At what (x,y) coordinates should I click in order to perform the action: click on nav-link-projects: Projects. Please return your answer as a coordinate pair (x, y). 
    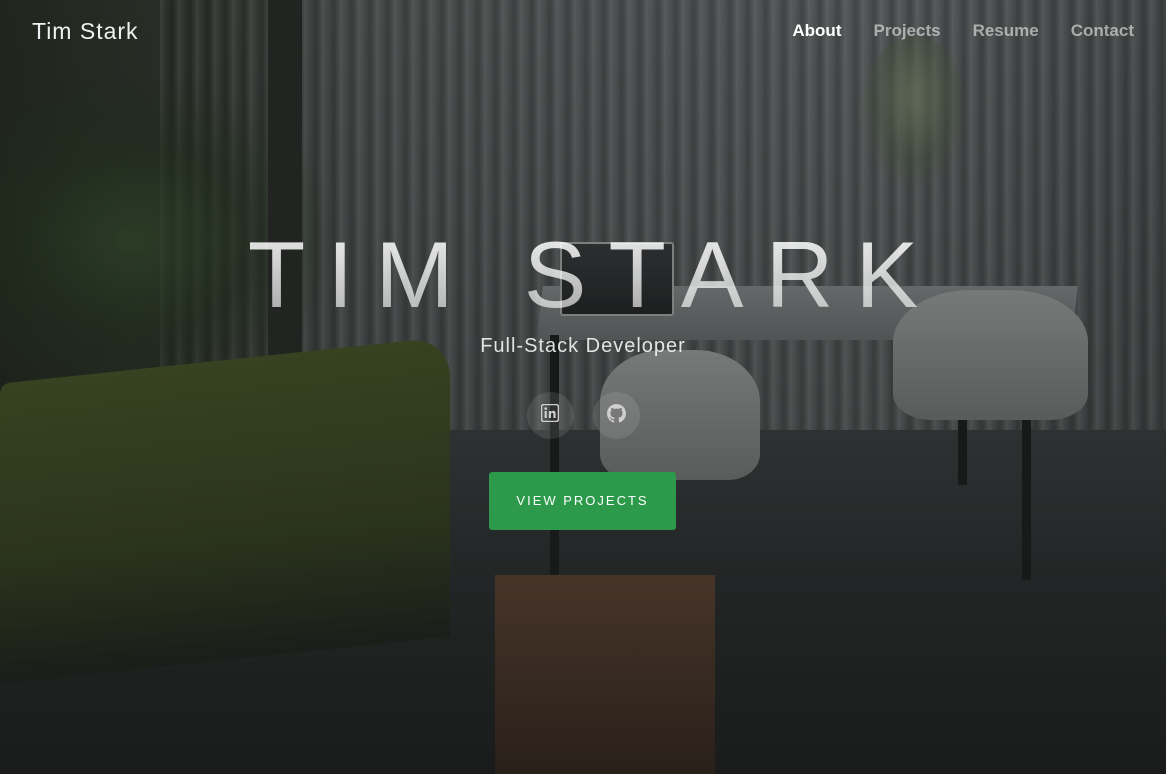
    Looking at the image, I should click on (906, 31).